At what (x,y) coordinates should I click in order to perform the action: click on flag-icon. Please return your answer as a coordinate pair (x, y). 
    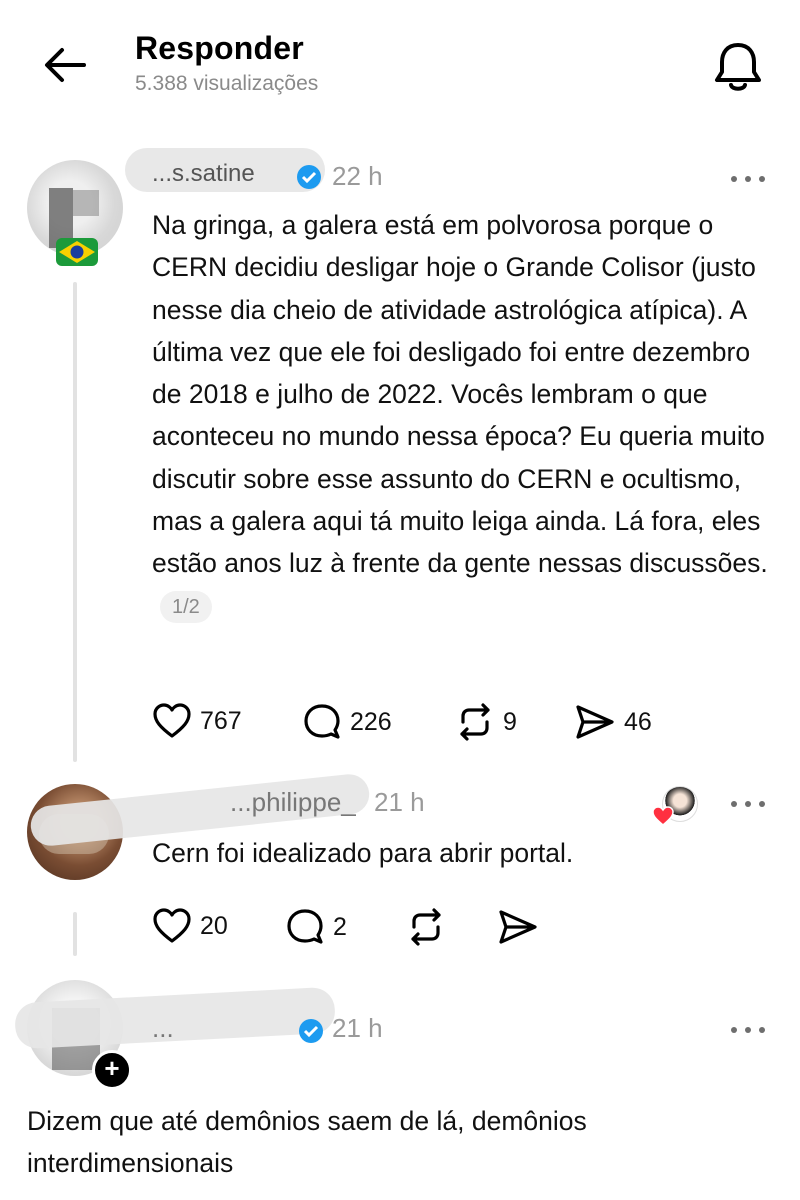
    Looking at the image, I should click on (77, 252).